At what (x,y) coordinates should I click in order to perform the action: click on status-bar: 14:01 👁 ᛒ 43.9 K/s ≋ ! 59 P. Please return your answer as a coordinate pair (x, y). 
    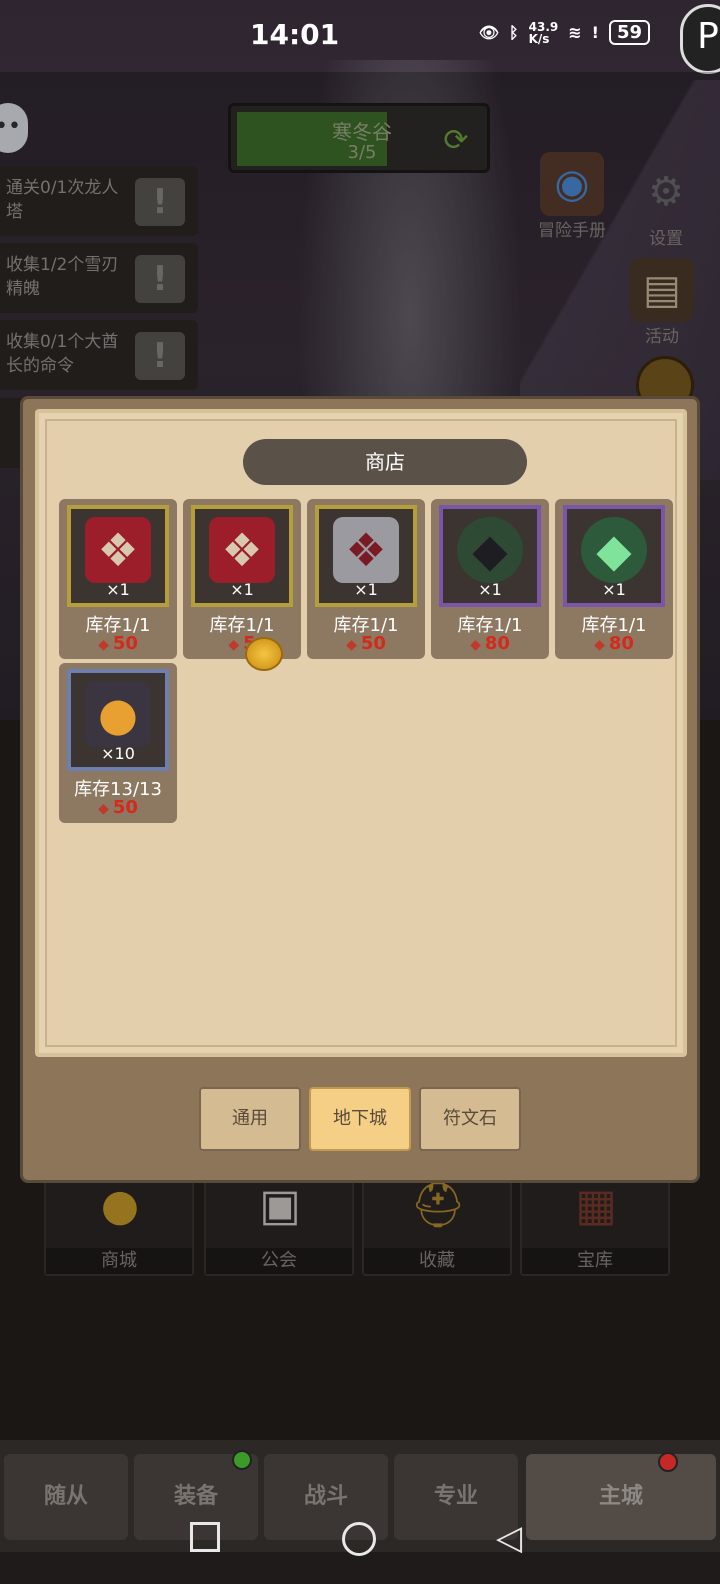
    Looking at the image, I should click on (360, 37).